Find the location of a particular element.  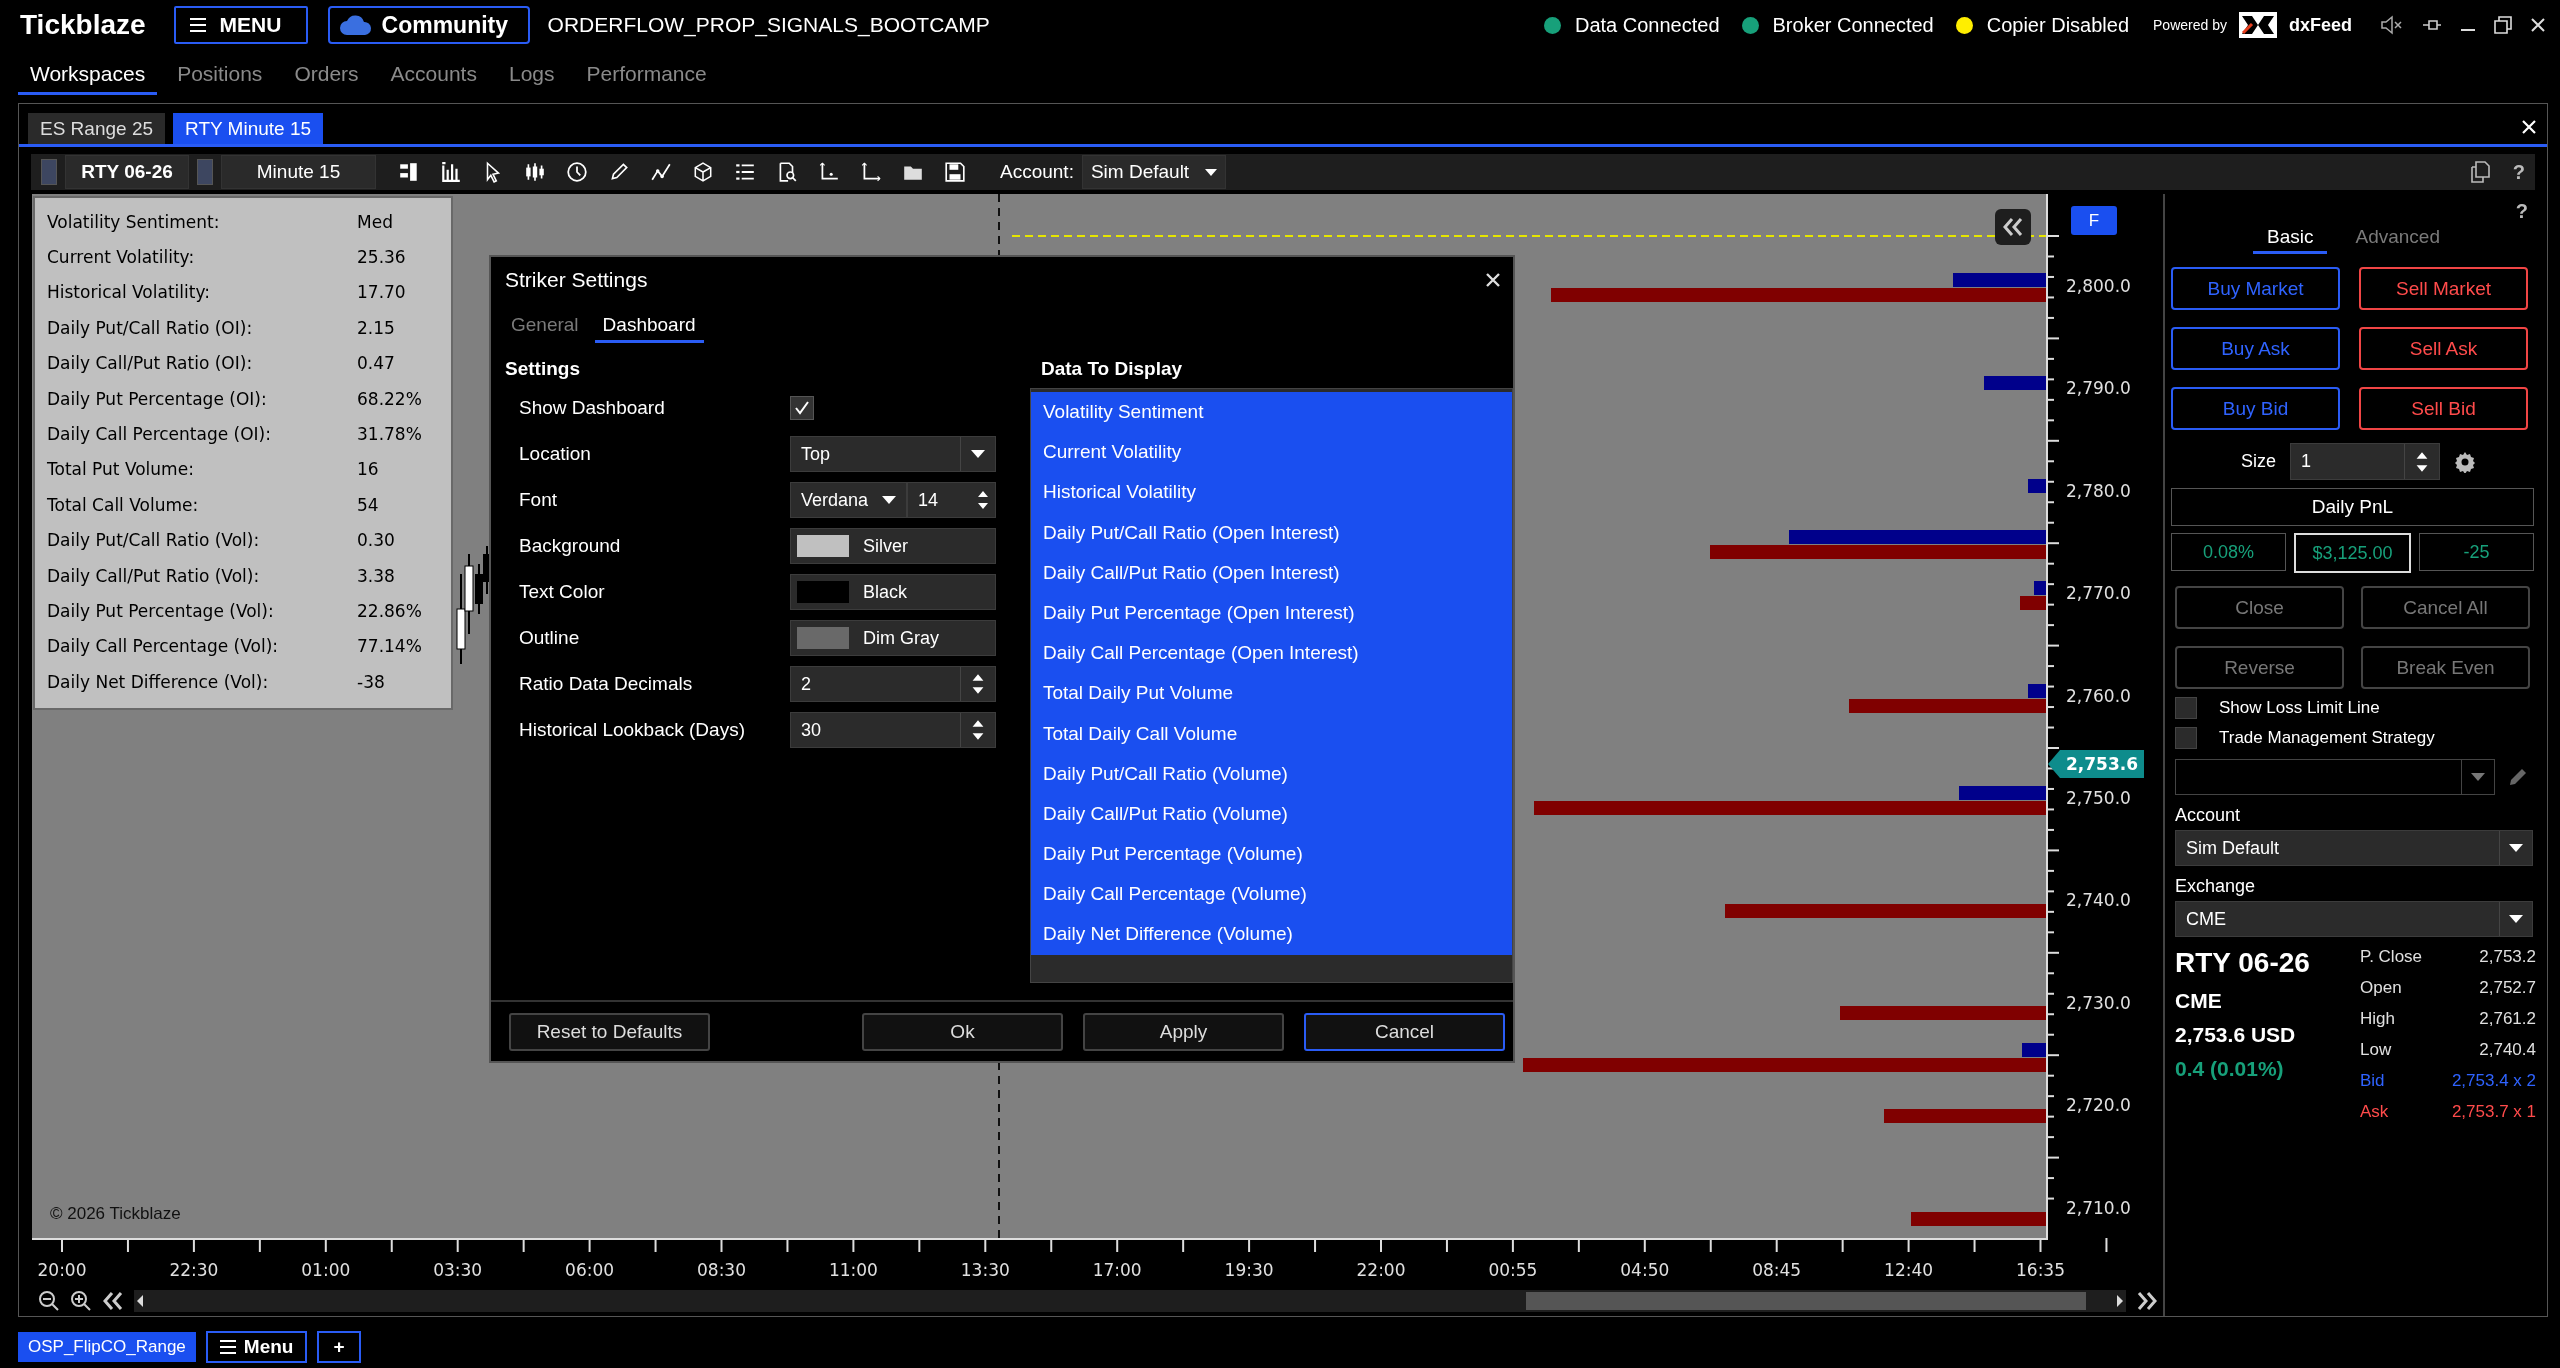

dashboard-value: 16 is located at coordinates (368, 469).